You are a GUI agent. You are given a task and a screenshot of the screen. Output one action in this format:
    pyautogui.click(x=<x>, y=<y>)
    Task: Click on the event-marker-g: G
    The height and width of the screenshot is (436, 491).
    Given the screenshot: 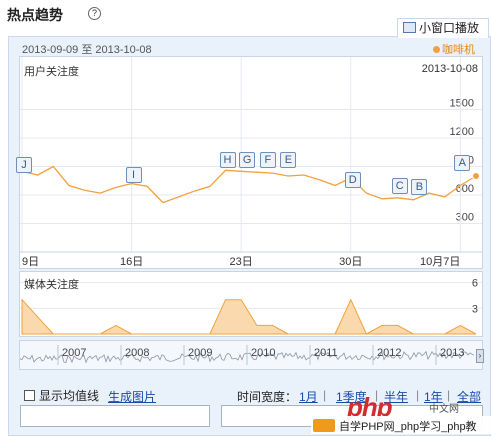 What is the action you would take?
    pyautogui.click(x=247, y=160)
    